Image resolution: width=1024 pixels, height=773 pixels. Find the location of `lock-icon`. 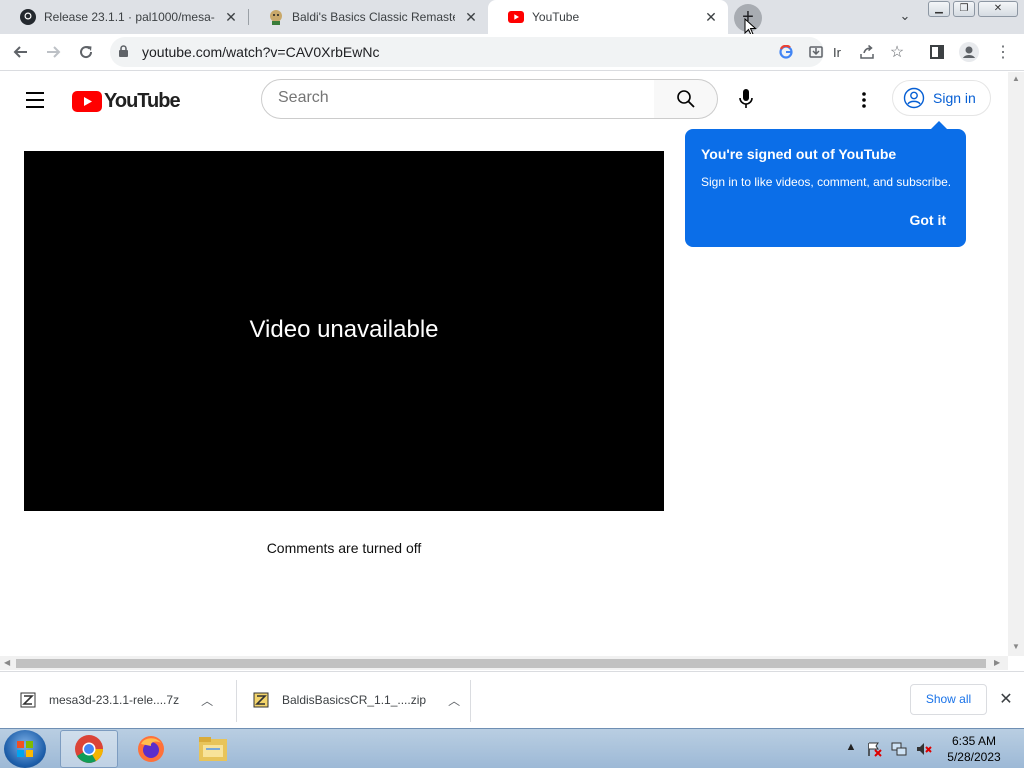

lock-icon is located at coordinates (123, 54).